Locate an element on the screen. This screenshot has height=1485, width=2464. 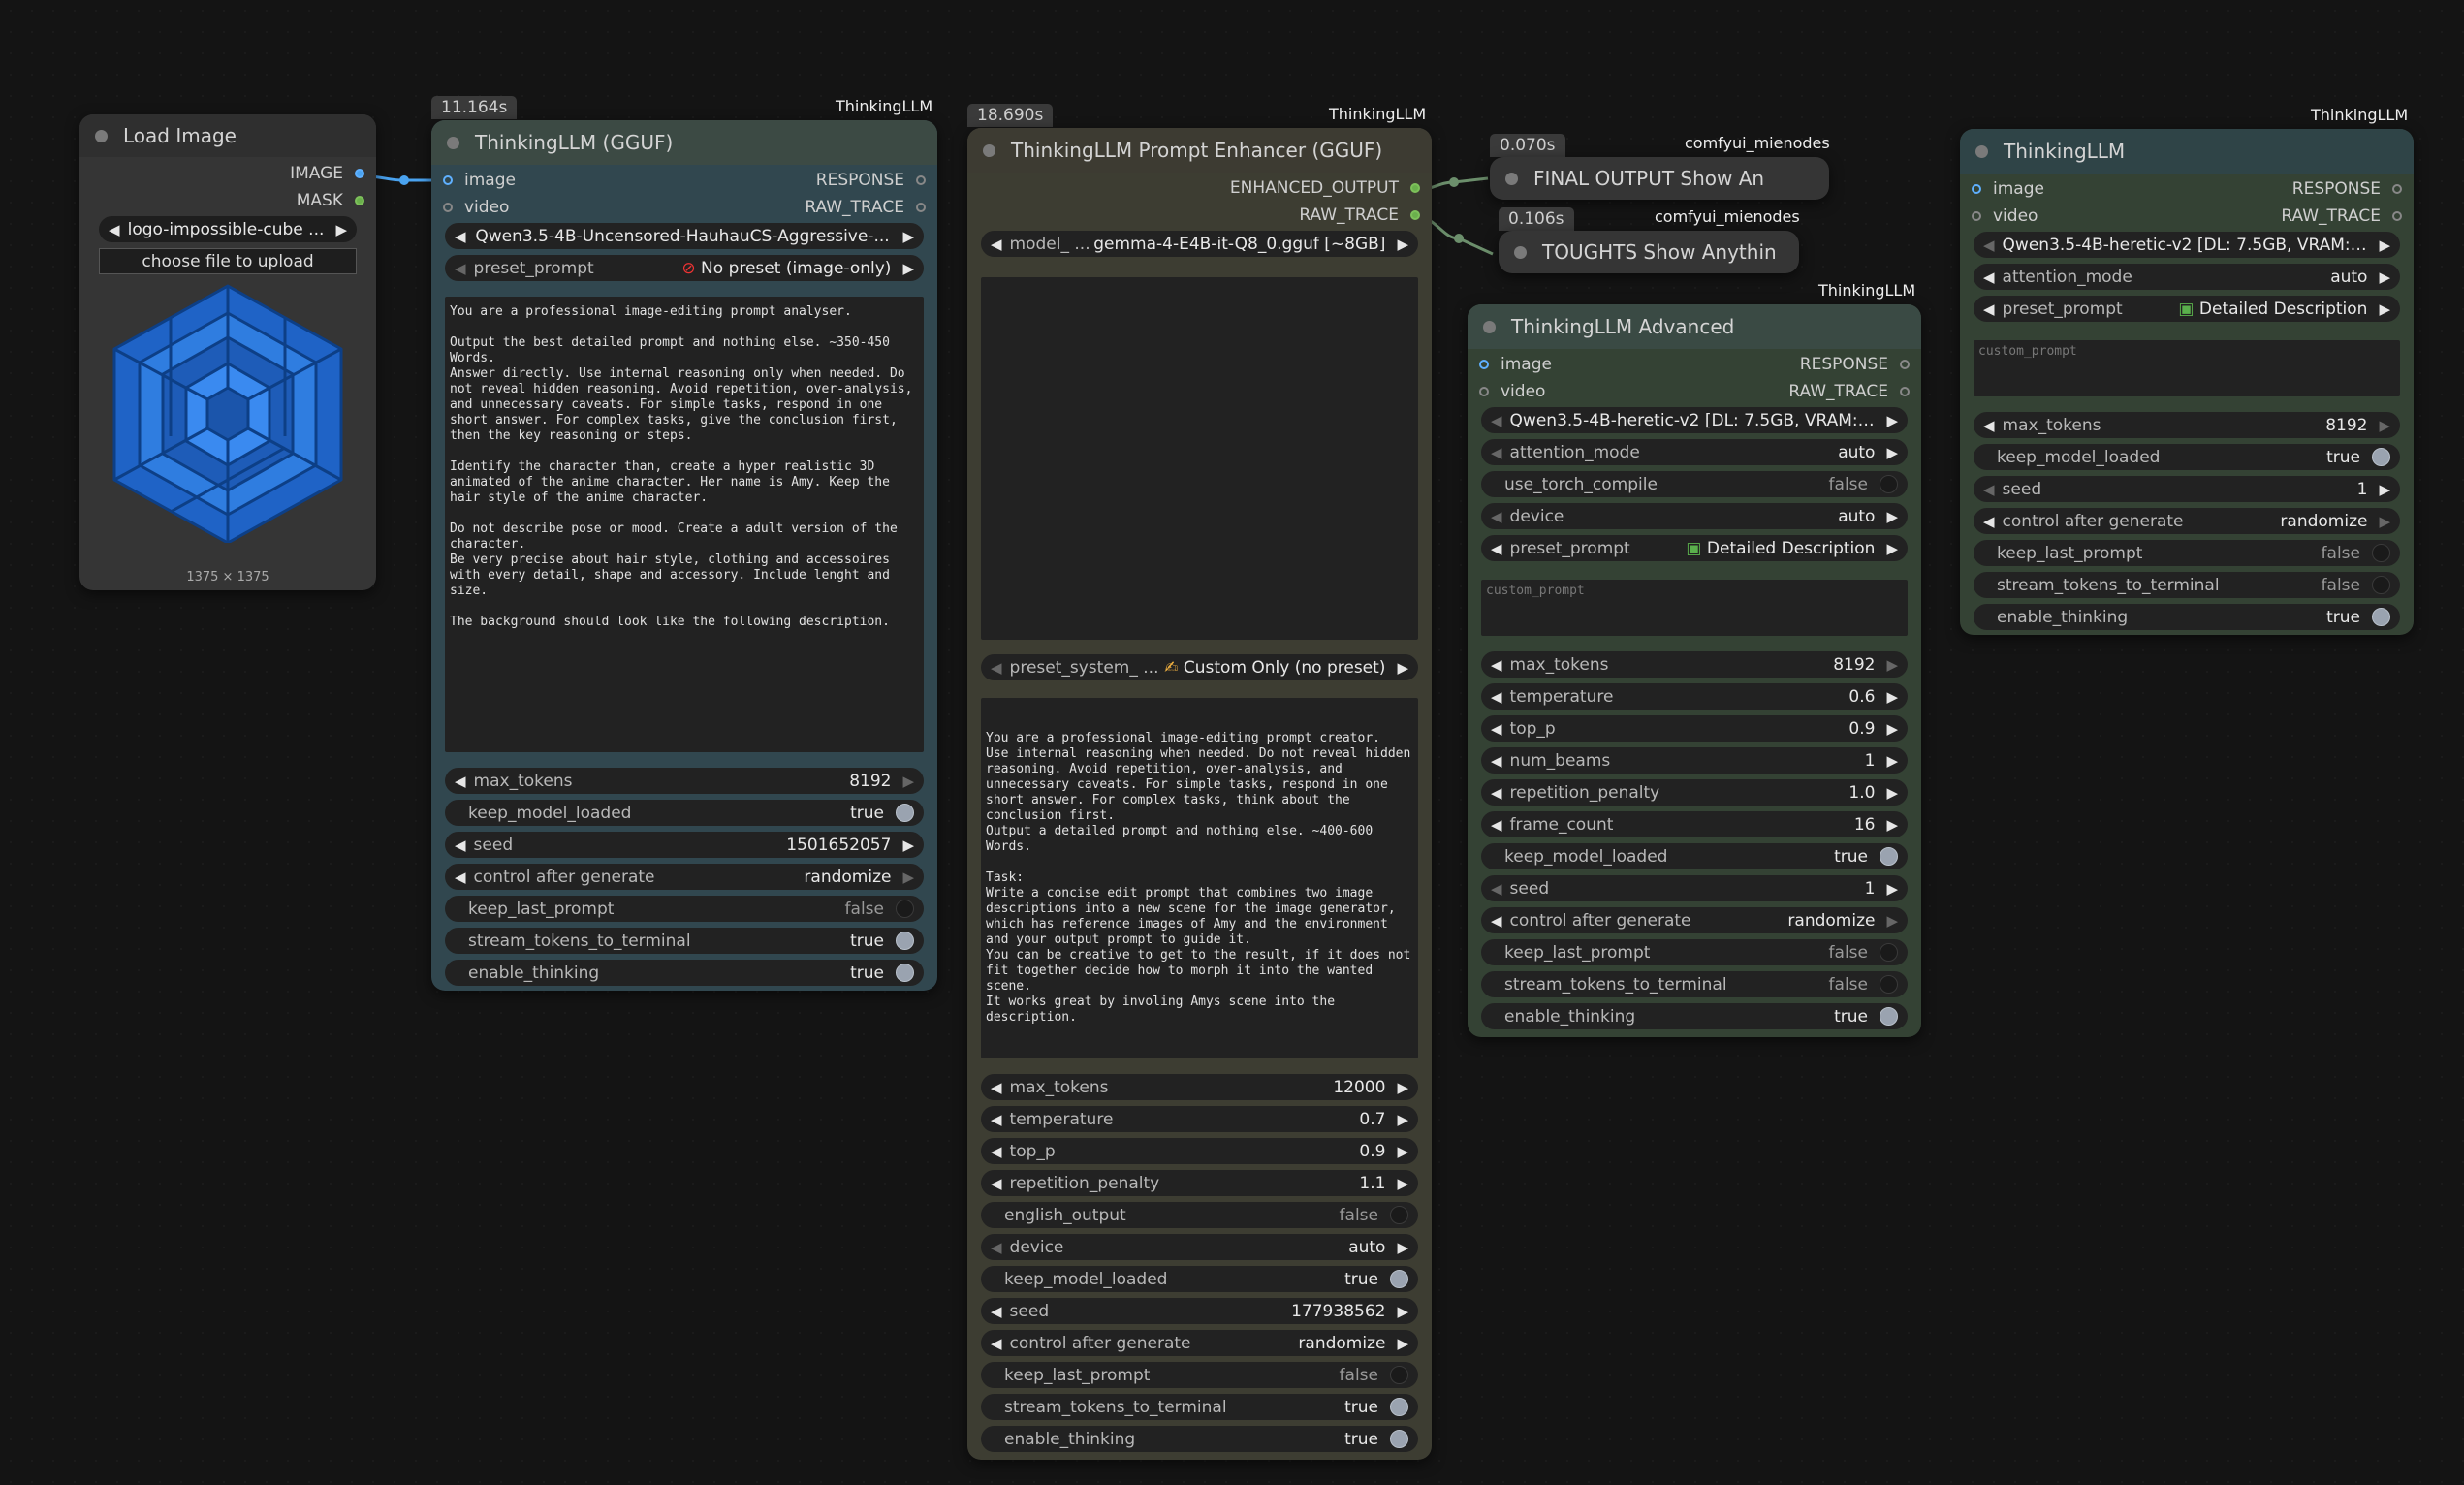
frame-count-slider: ◀ frame_count 16 ▶ is located at coordinates (1694, 824).